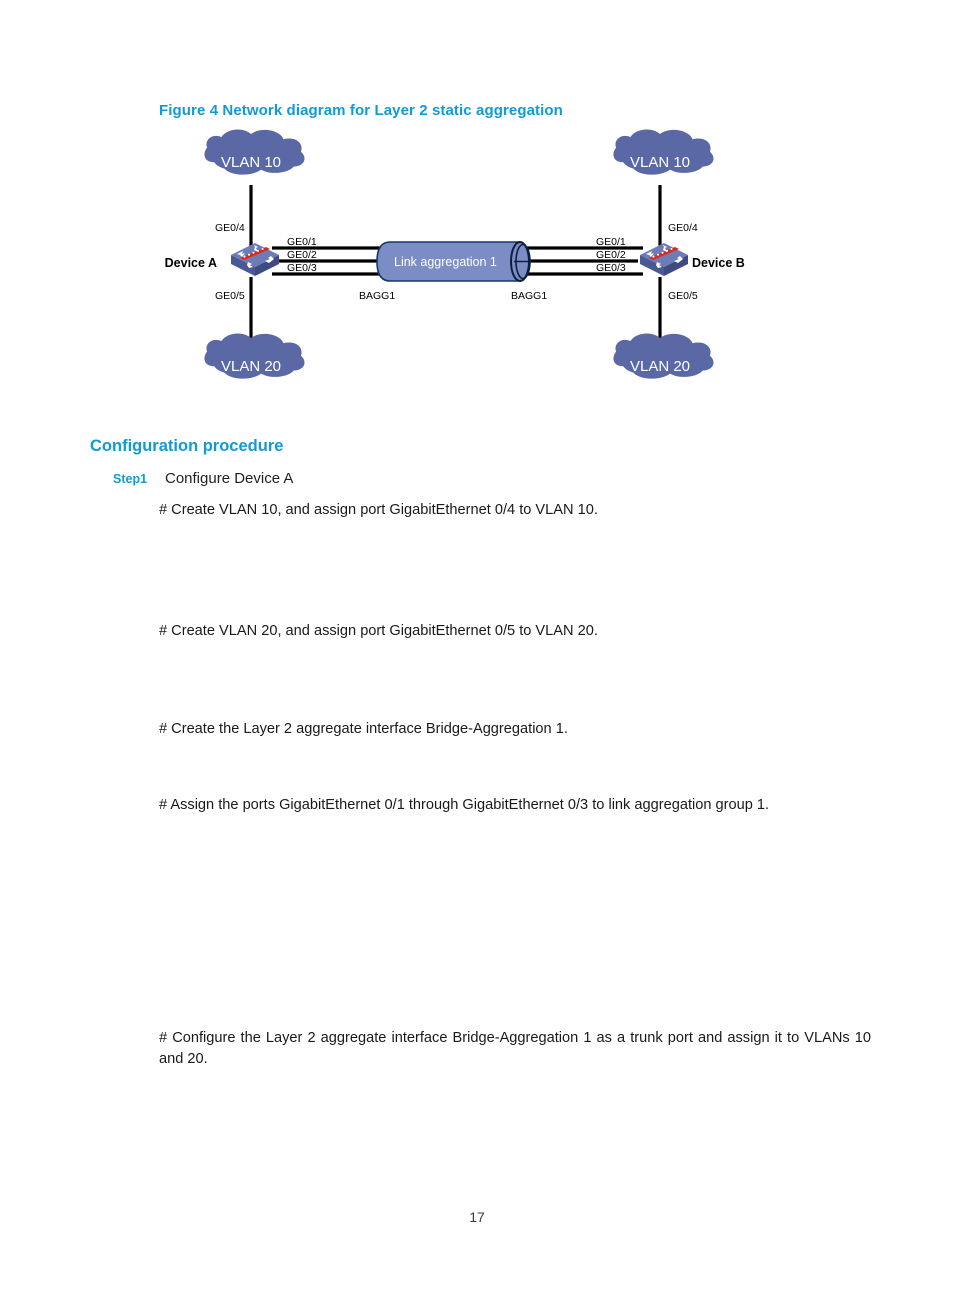  What do you see at coordinates (254, 356) in the screenshot?
I see `cloud-vlan20-left` at bounding box center [254, 356].